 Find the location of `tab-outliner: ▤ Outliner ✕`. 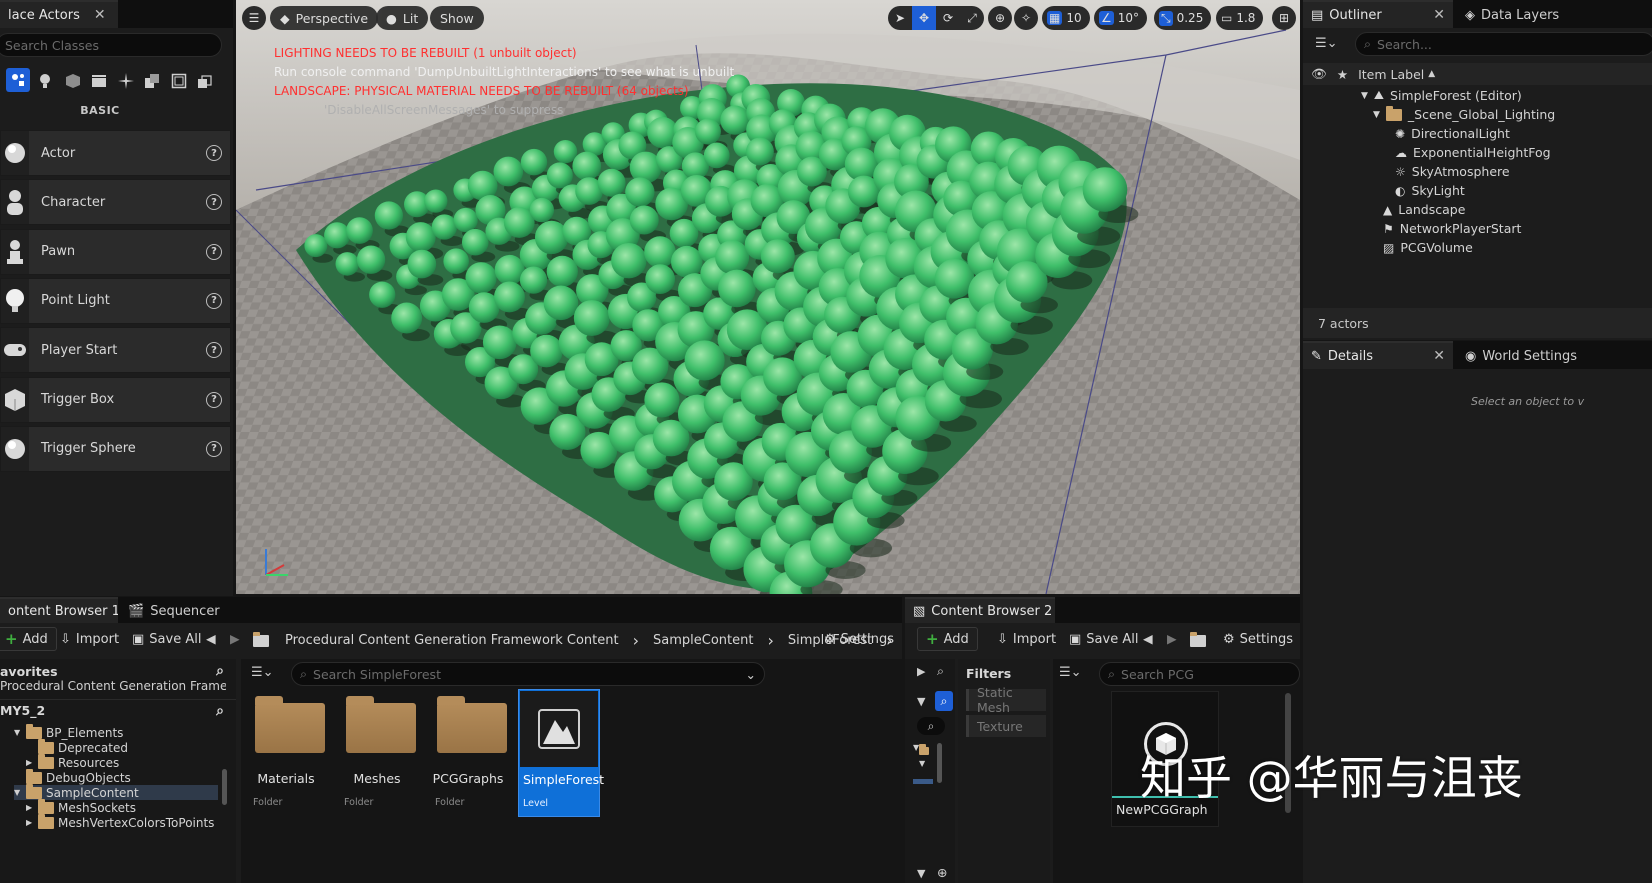

tab-outliner: ▤ Outliner ✕ is located at coordinates (1378, 14).